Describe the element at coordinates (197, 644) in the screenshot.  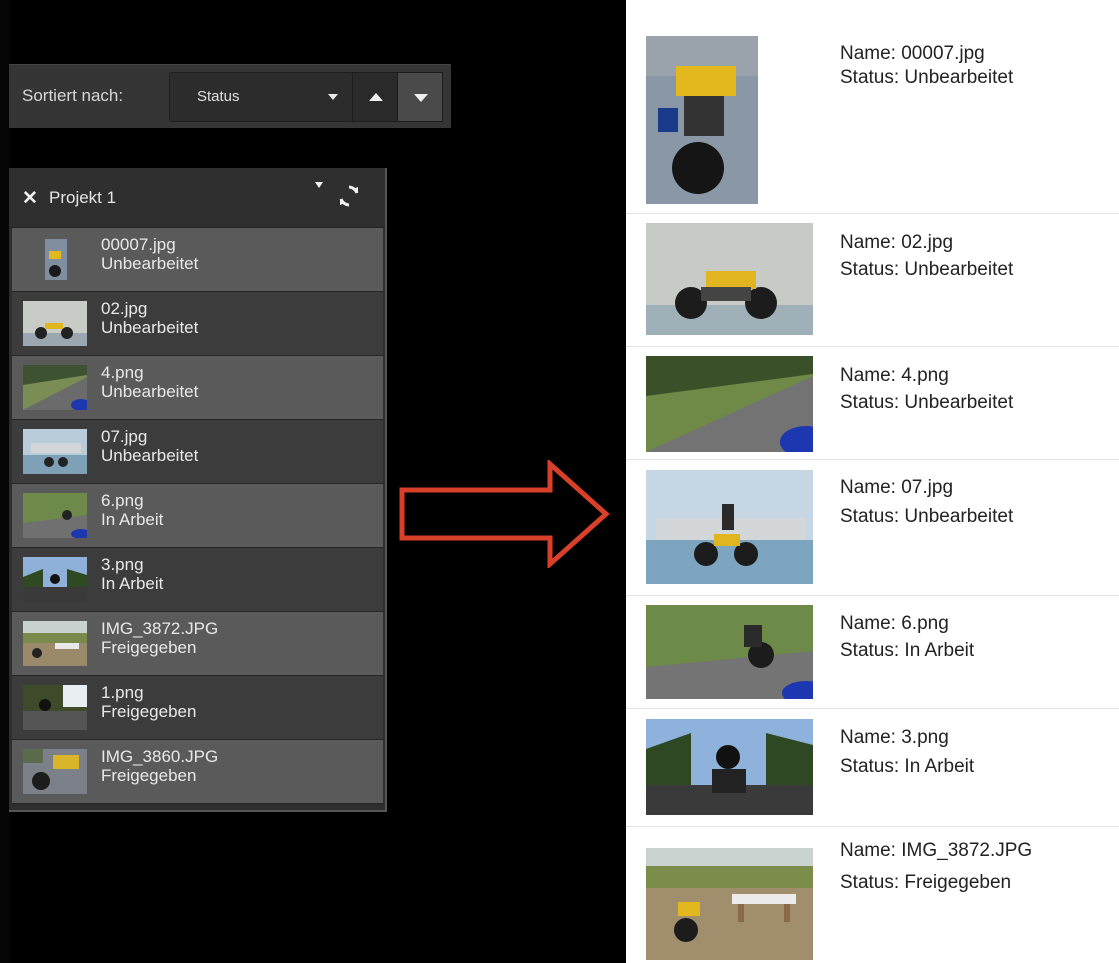
I see `file-row: IMG_3872.JPG Freigegeben` at that location.